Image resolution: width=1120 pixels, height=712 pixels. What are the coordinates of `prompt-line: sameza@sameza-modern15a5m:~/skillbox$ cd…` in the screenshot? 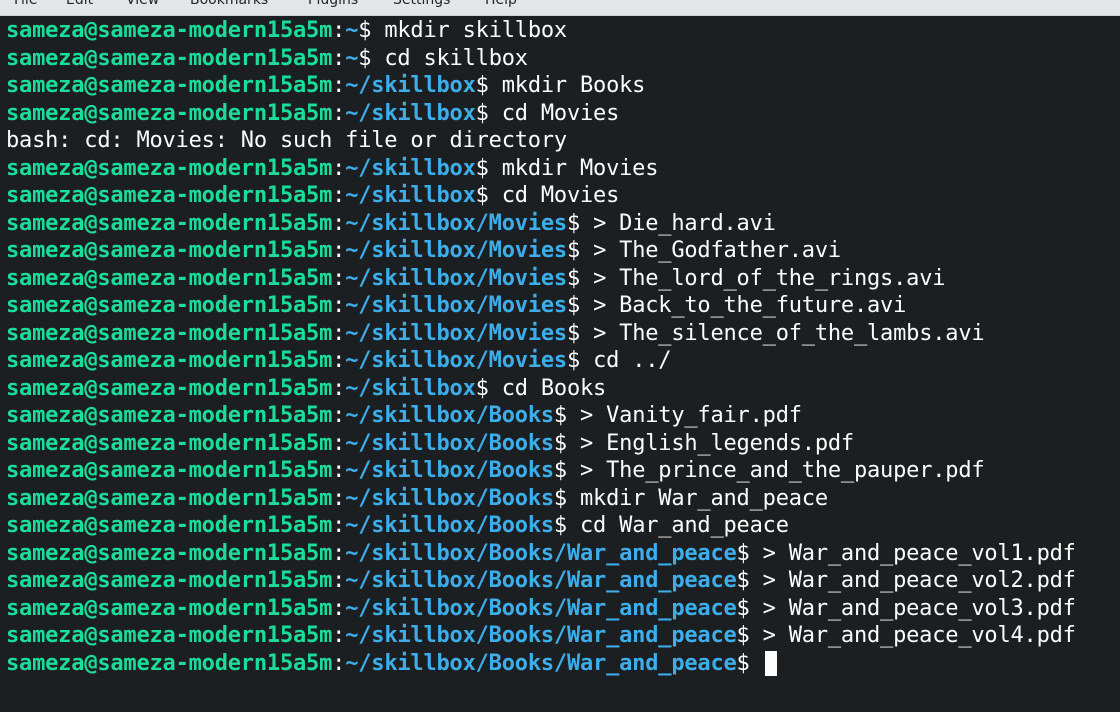 It's located at (563, 389).